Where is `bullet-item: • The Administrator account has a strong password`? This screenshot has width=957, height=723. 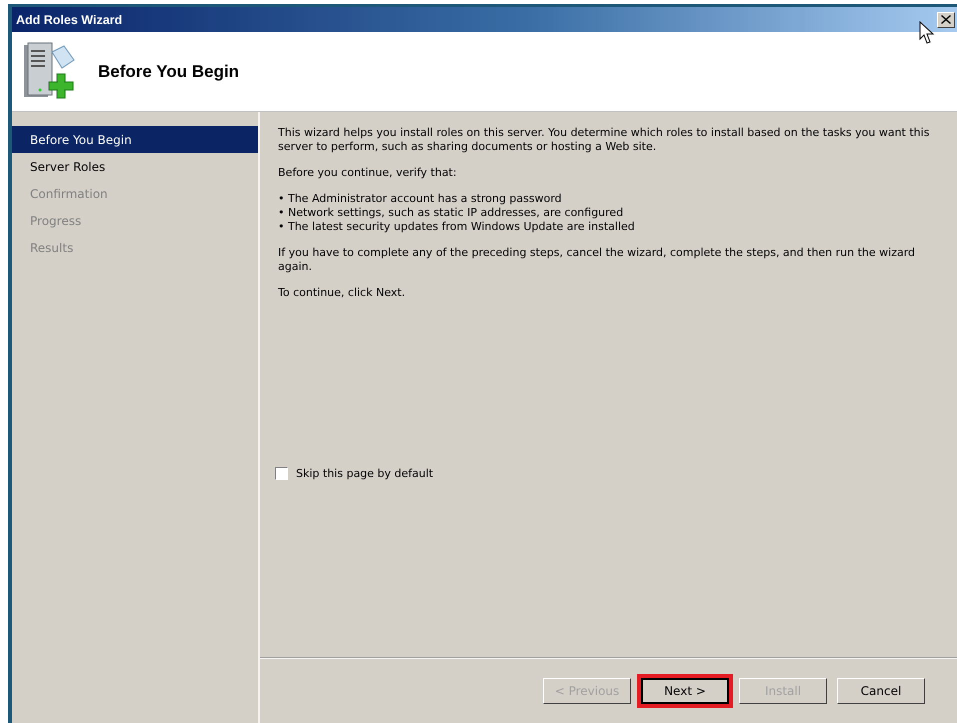
bullet-item: • The Administrator account has a strong password is located at coordinates (420, 199).